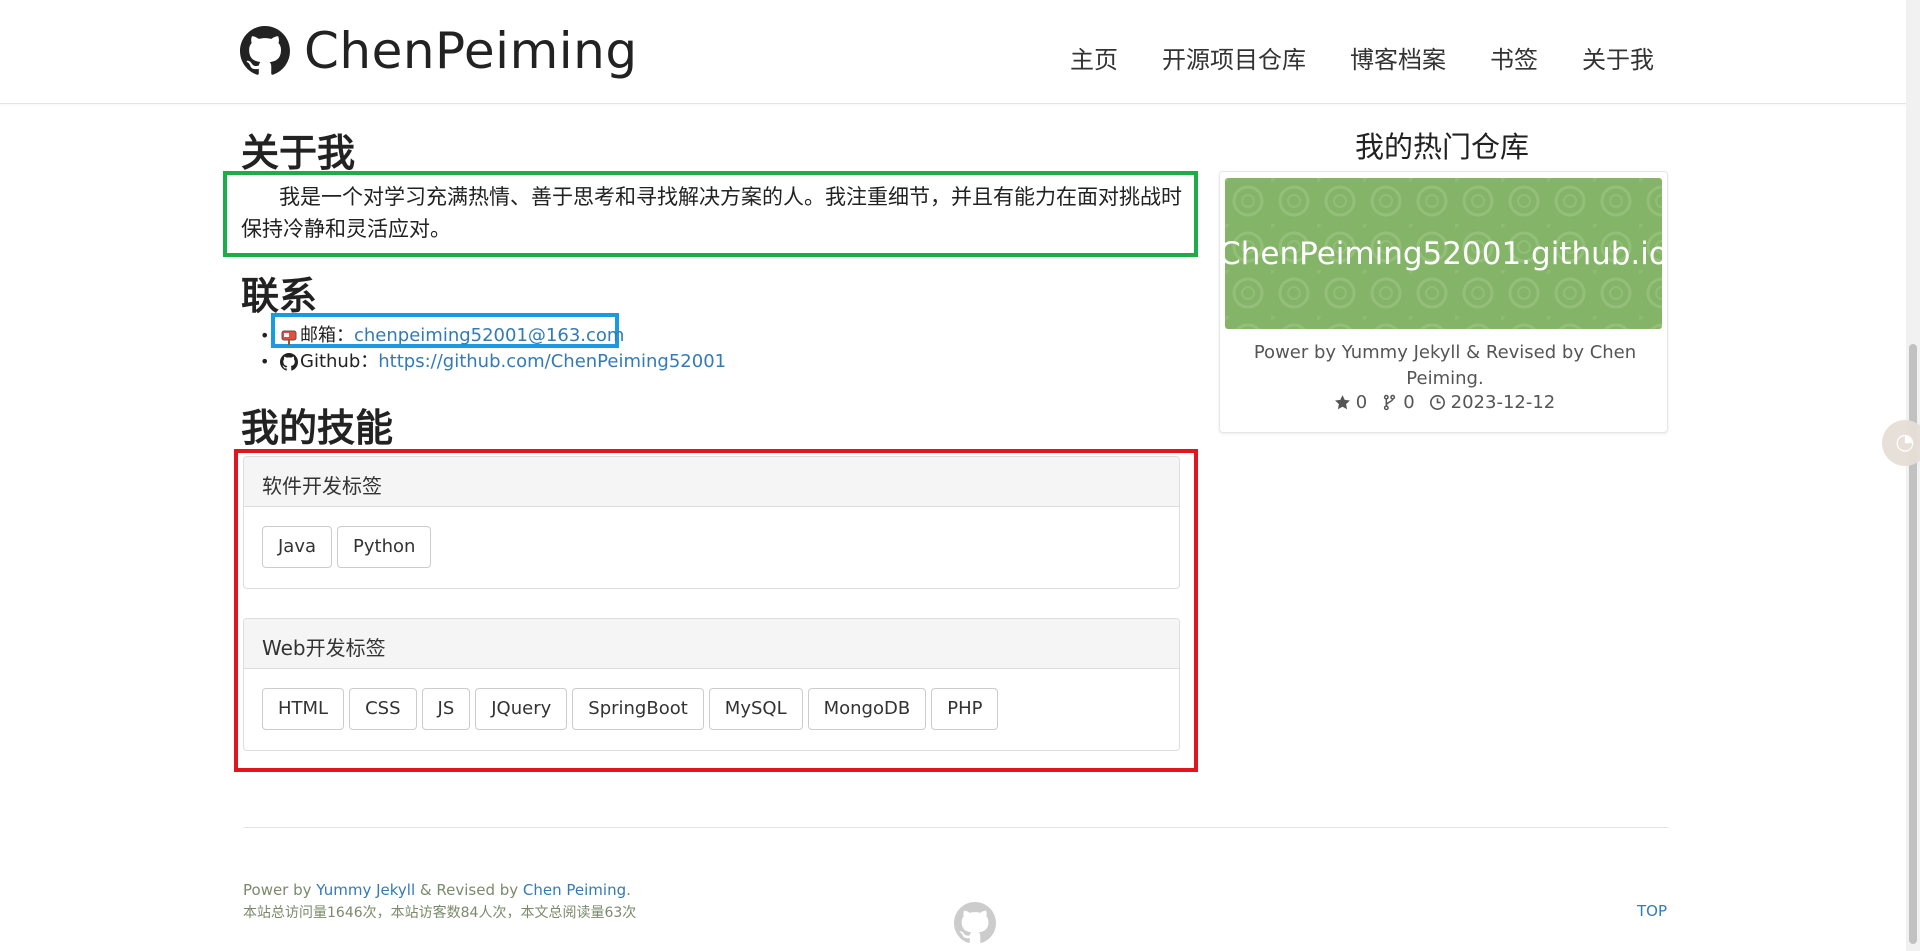 The width and height of the screenshot is (1920, 951). I want to click on repo-meta: 0 0 2023-12-12, so click(1444, 402).